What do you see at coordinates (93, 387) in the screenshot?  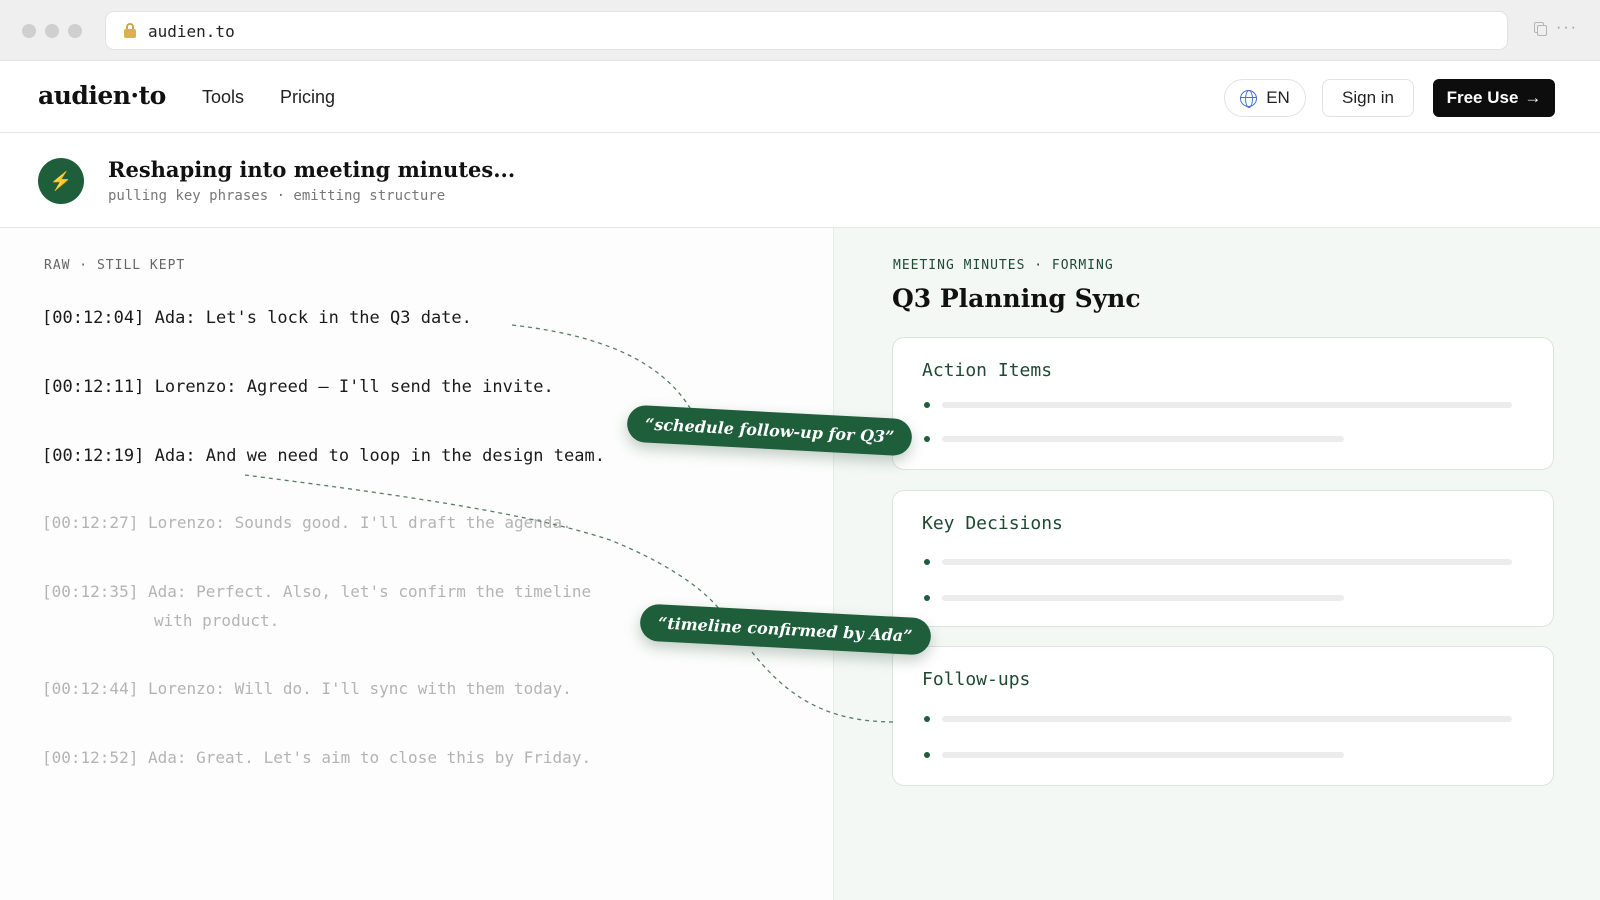 I see `timestamp: [00:12:11]` at bounding box center [93, 387].